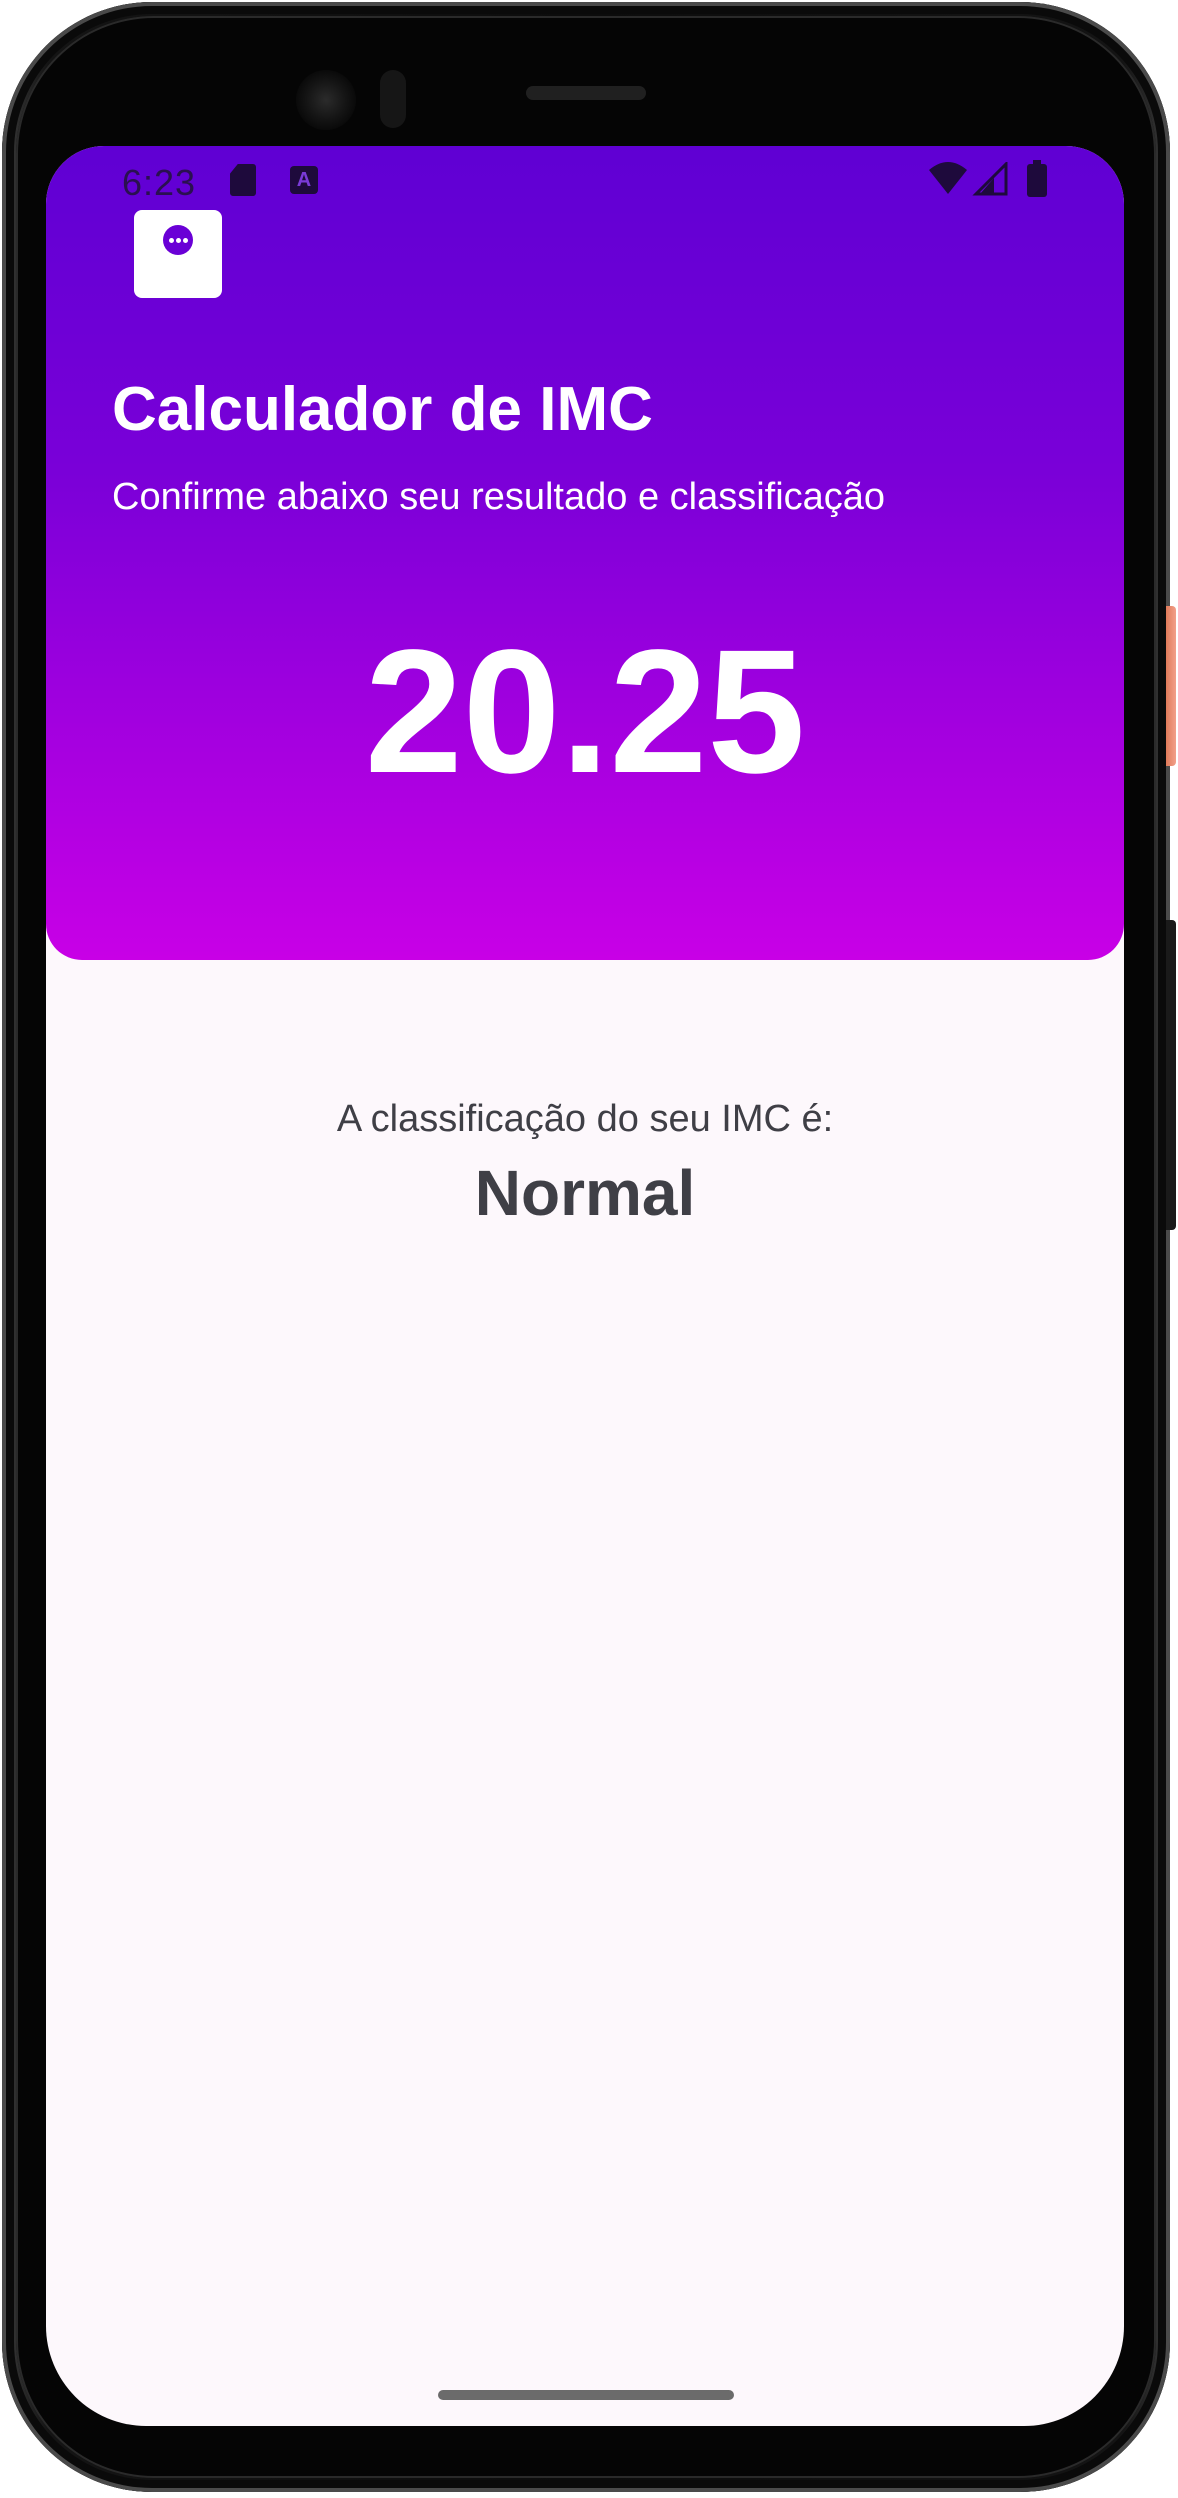 The height and width of the screenshot is (2498, 1178). What do you see at coordinates (990, 179) in the screenshot?
I see `cellular-signal-icon` at bounding box center [990, 179].